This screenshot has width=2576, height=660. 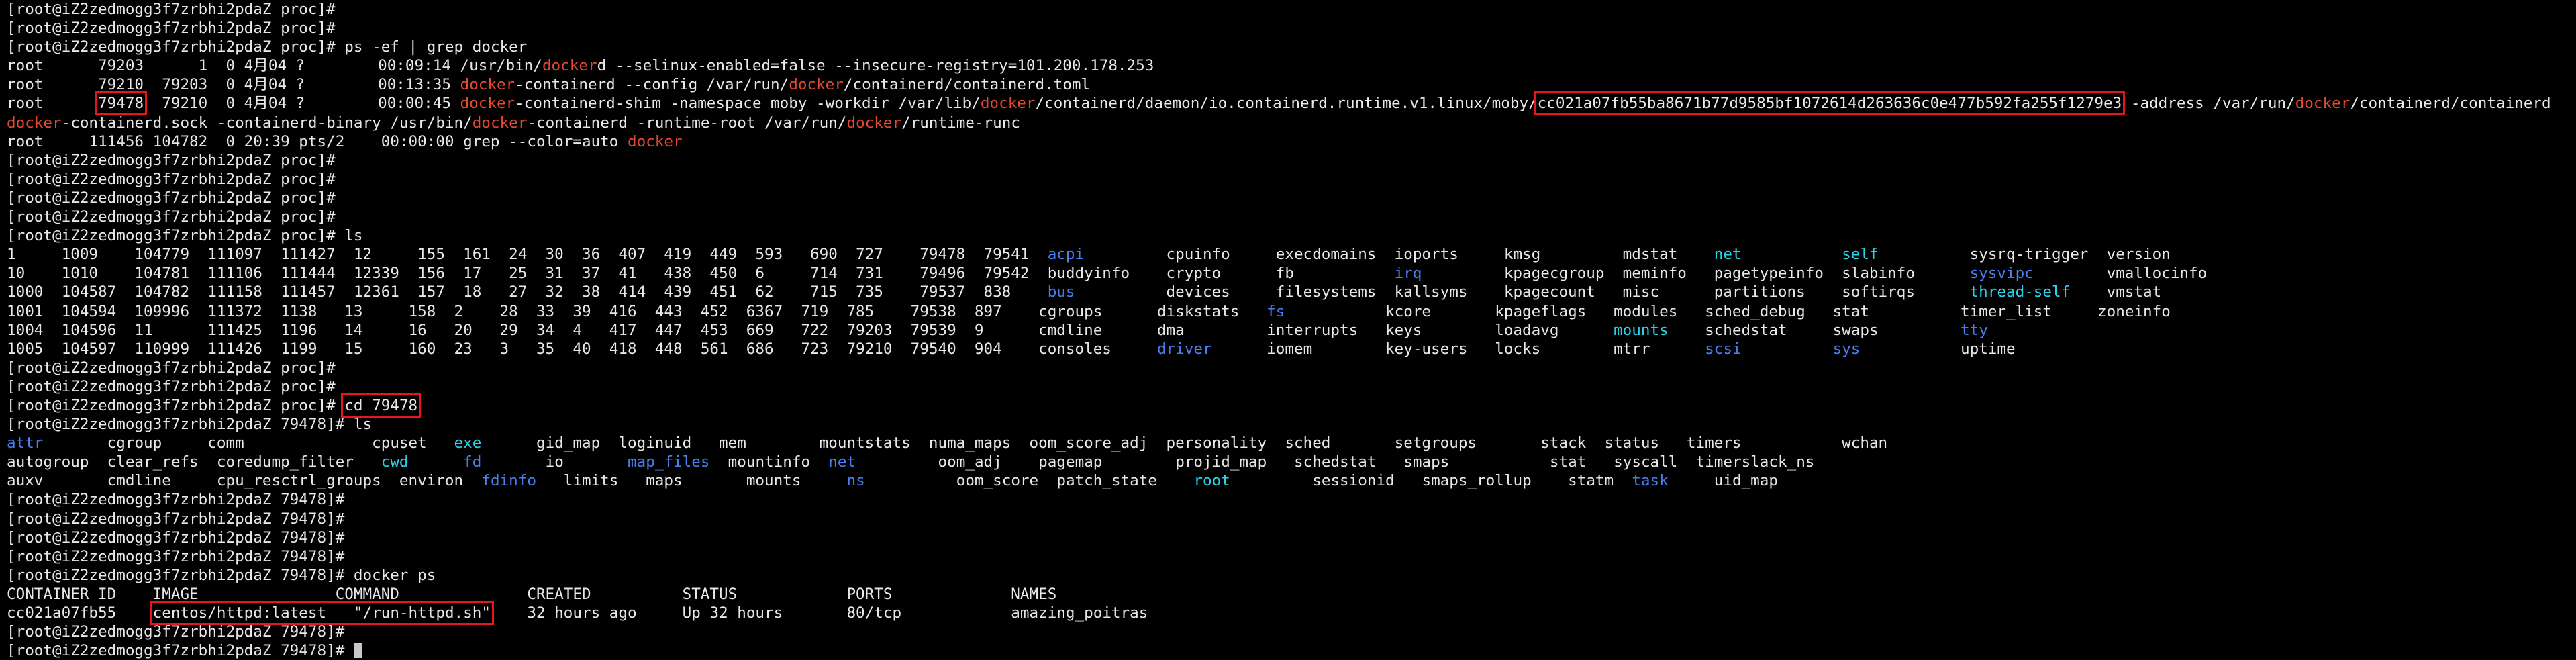 I want to click on terminal-text: auxv cmdline cpu_resctrl_groups environ, so click(x=244, y=481).